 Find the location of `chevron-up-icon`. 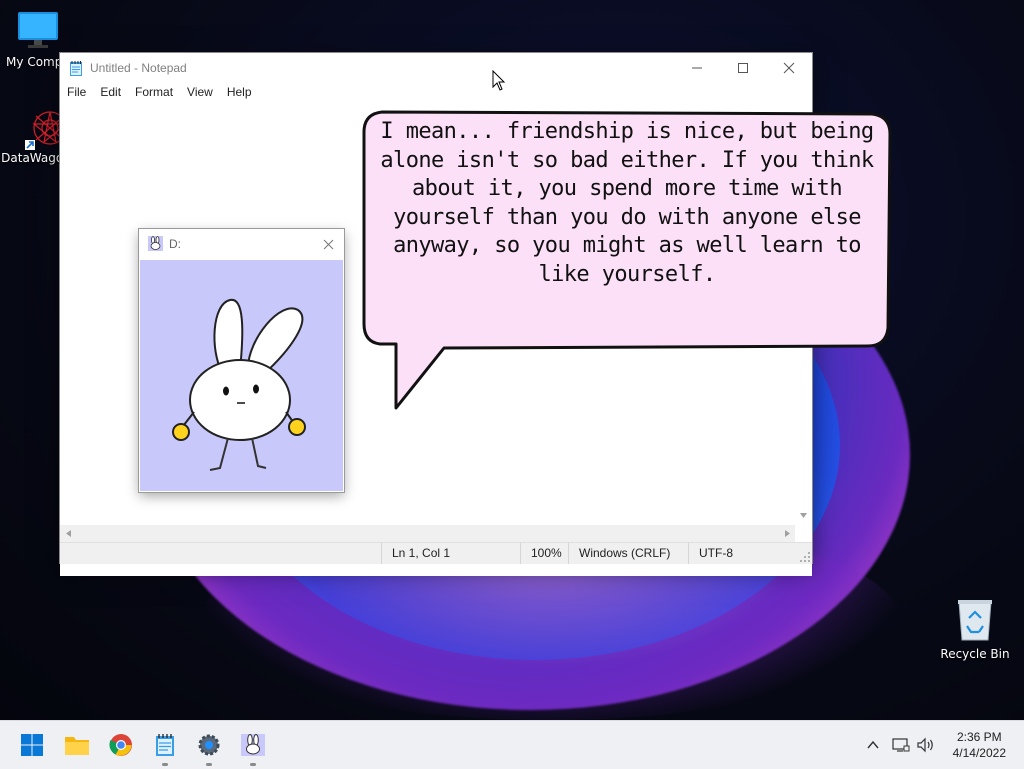

chevron-up-icon is located at coordinates (873, 745).